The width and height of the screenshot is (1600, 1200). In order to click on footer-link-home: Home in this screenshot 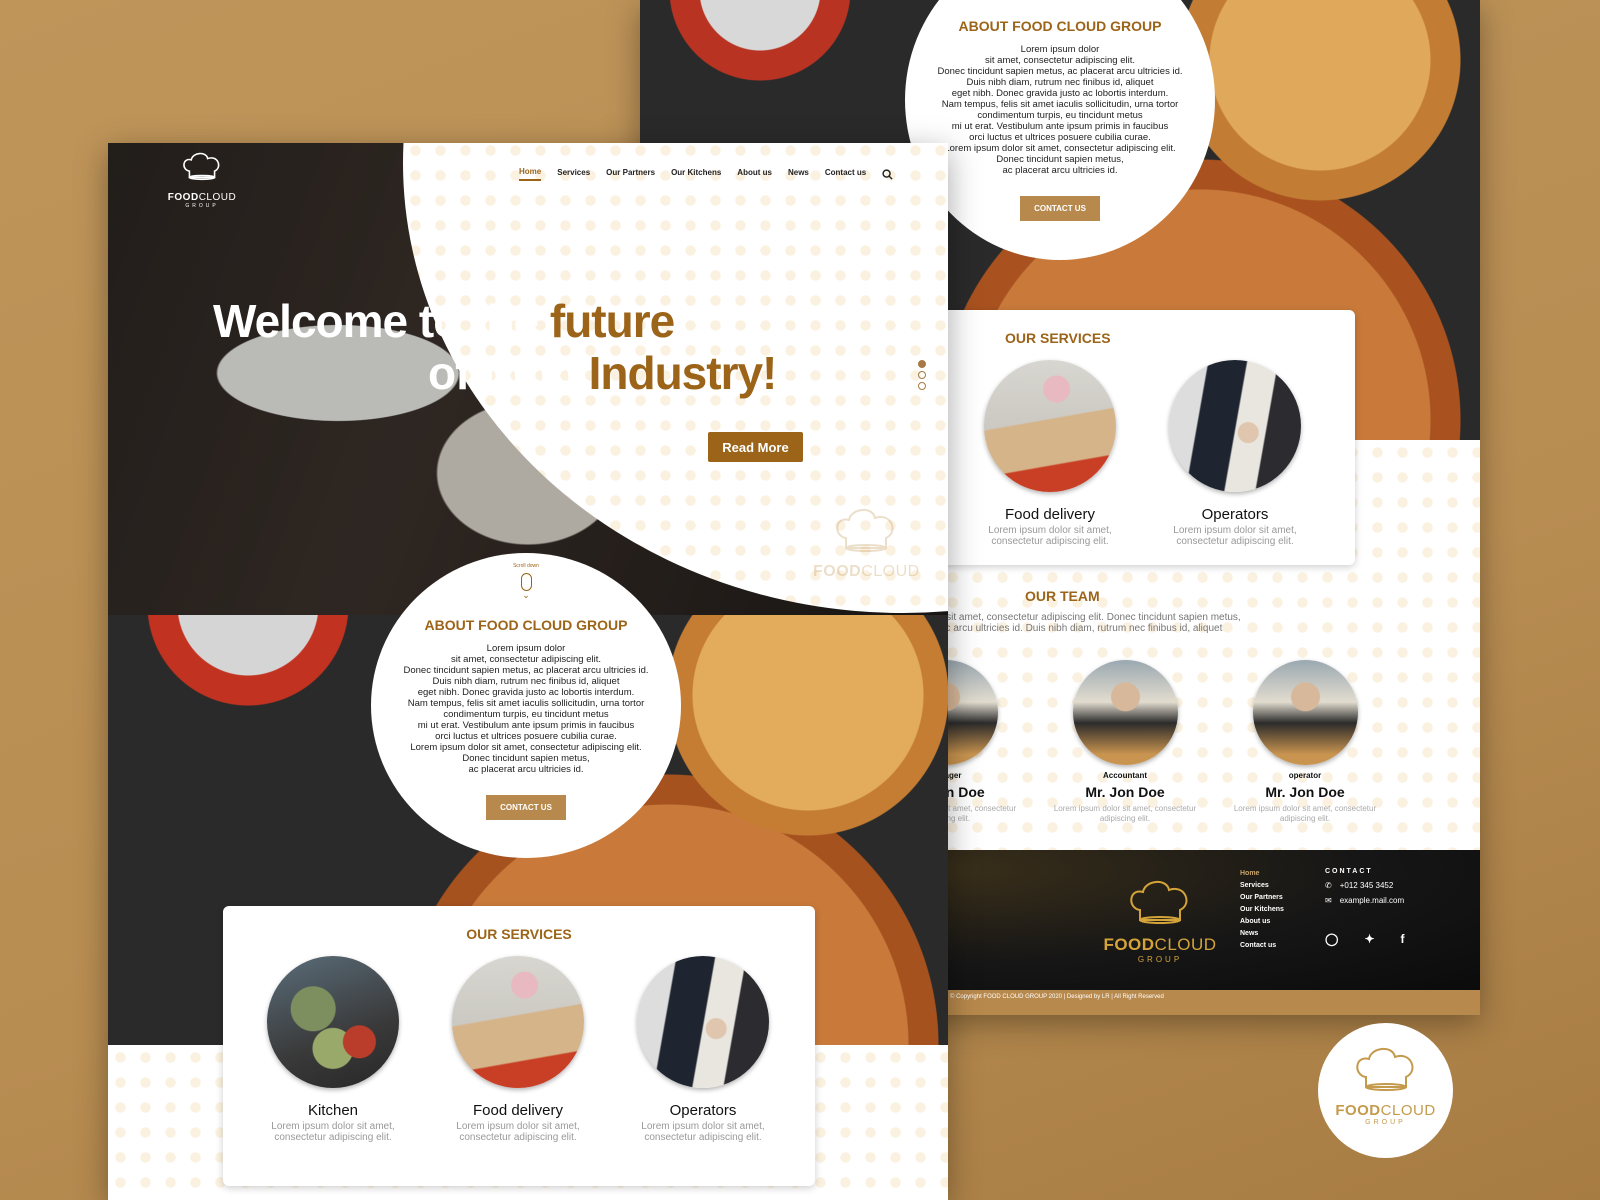, I will do `click(1262, 874)`.